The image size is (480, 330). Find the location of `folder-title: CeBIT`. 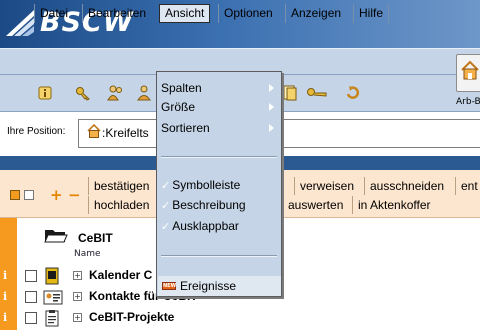

folder-title: CeBIT is located at coordinates (95, 238).